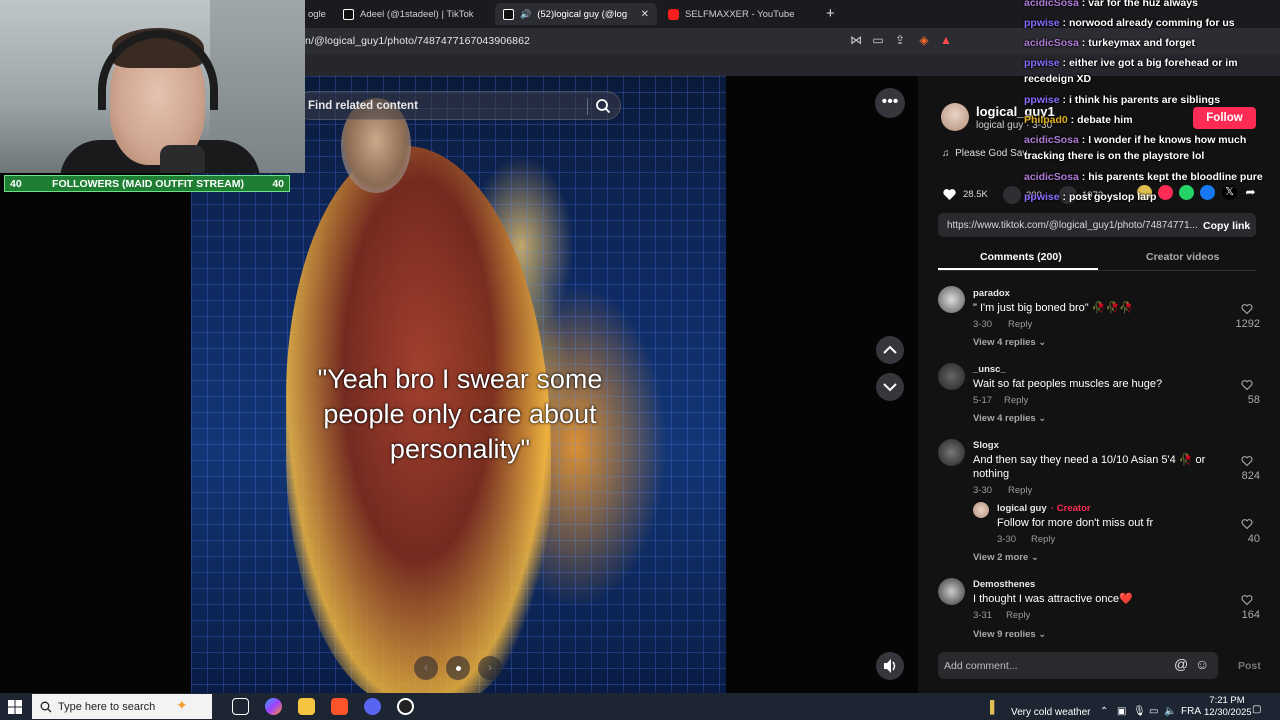  I want to click on tab-label: Adeel (@1stadeel) | TikTok, so click(417, 14).